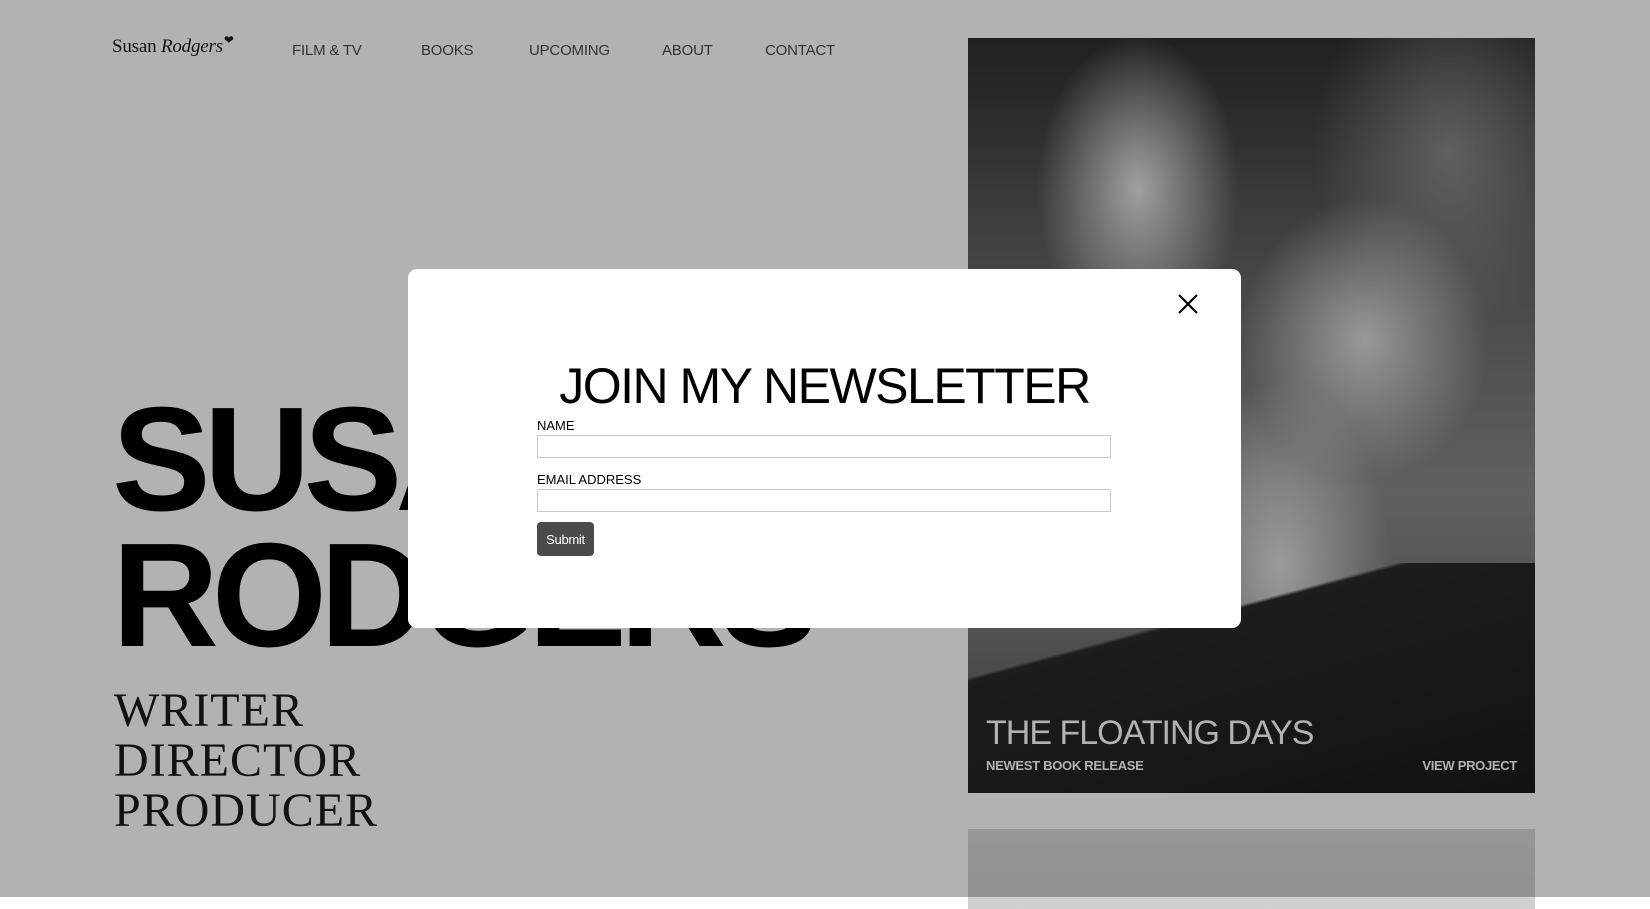 The image size is (1650, 909). What do you see at coordinates (565, 539) in the screenshot?
I see `submit-button: Submit` at bounding box center [565, 539].